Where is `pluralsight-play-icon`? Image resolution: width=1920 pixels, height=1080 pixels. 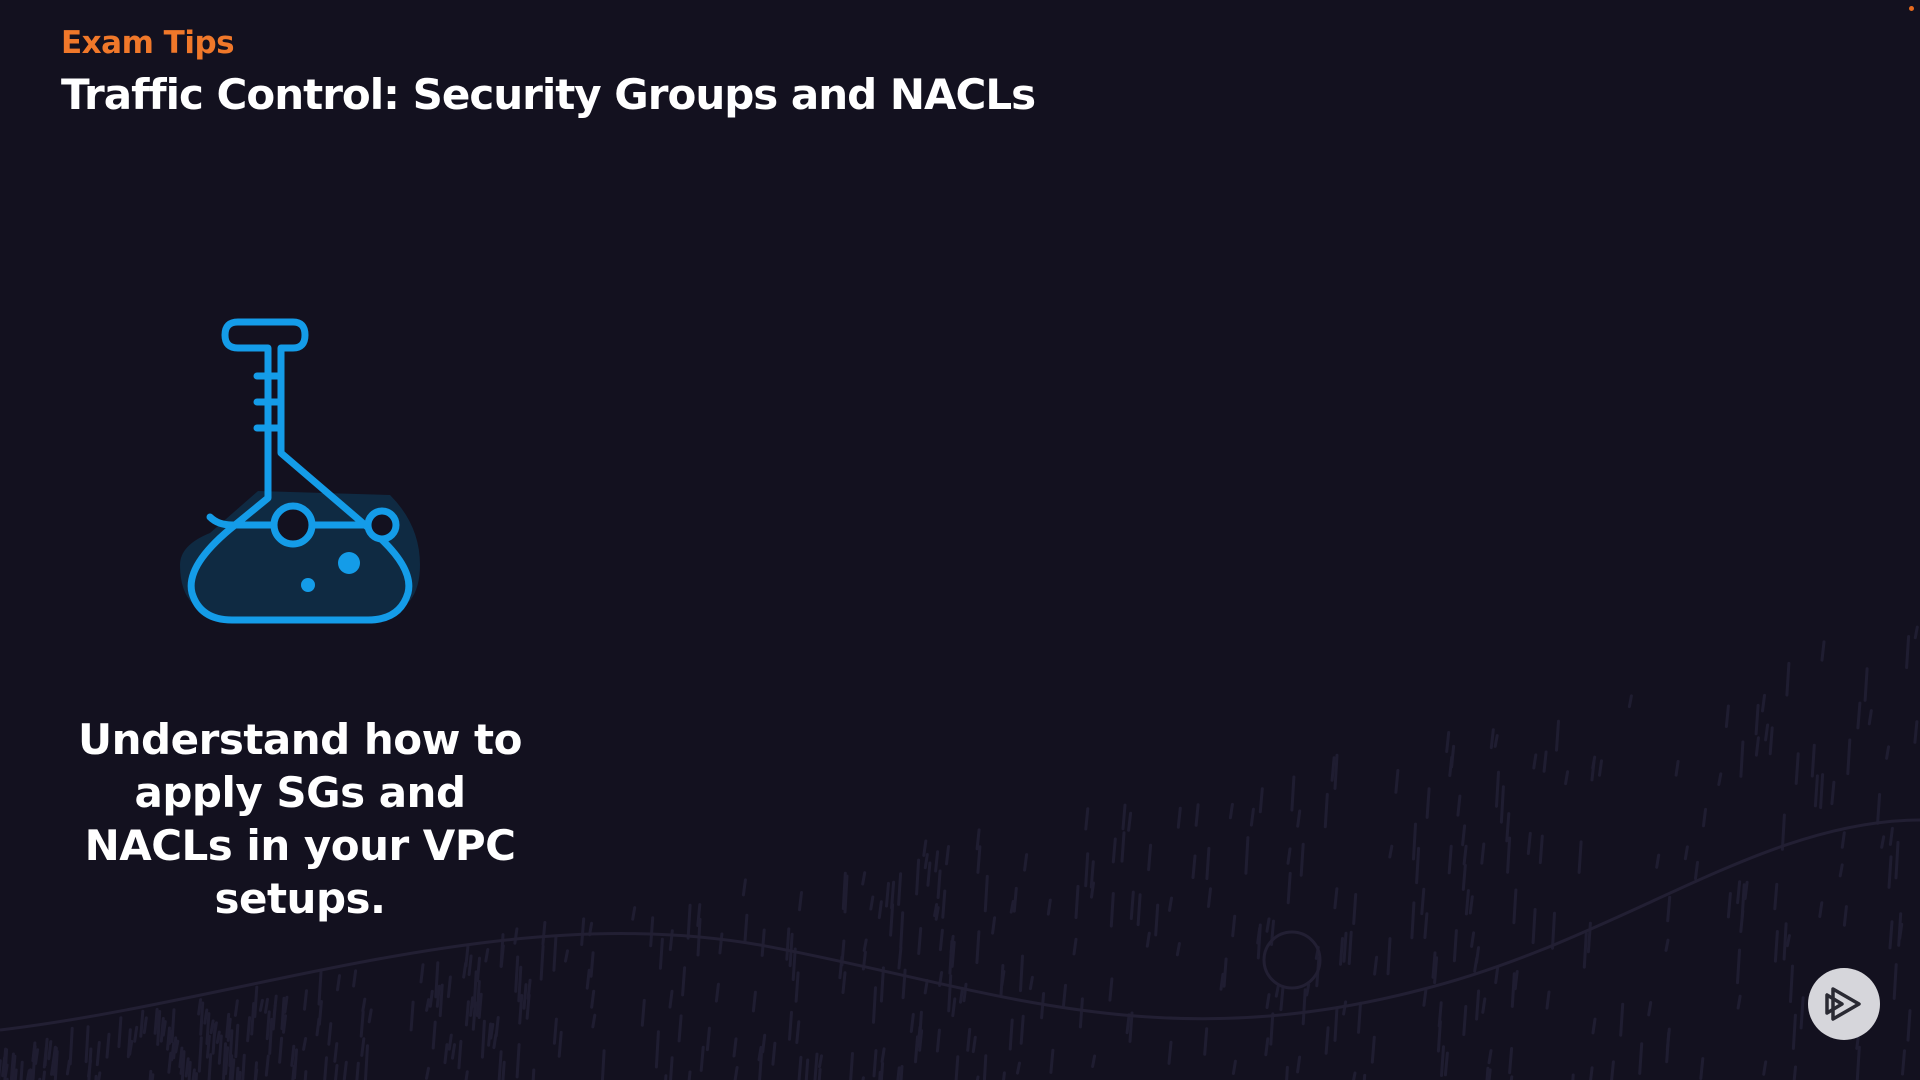
pluralsight-play-icon is located at coordinates (1844, 1004).